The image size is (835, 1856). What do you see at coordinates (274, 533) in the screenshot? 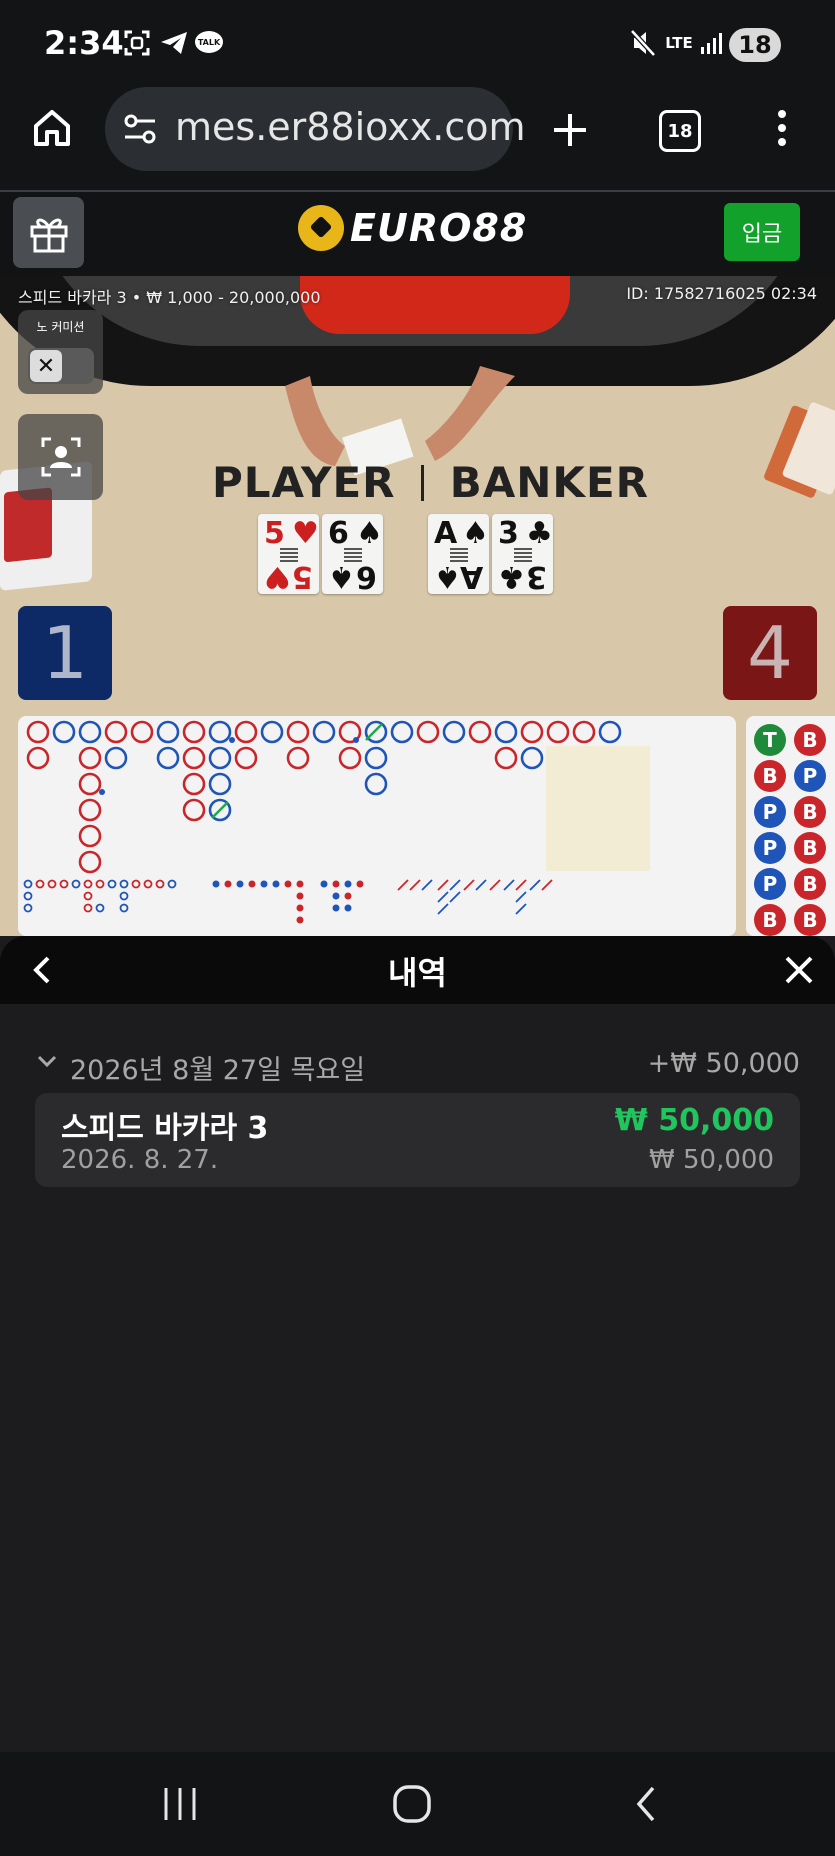
I see `card-rank: 5` at bounding box center [274, 533].